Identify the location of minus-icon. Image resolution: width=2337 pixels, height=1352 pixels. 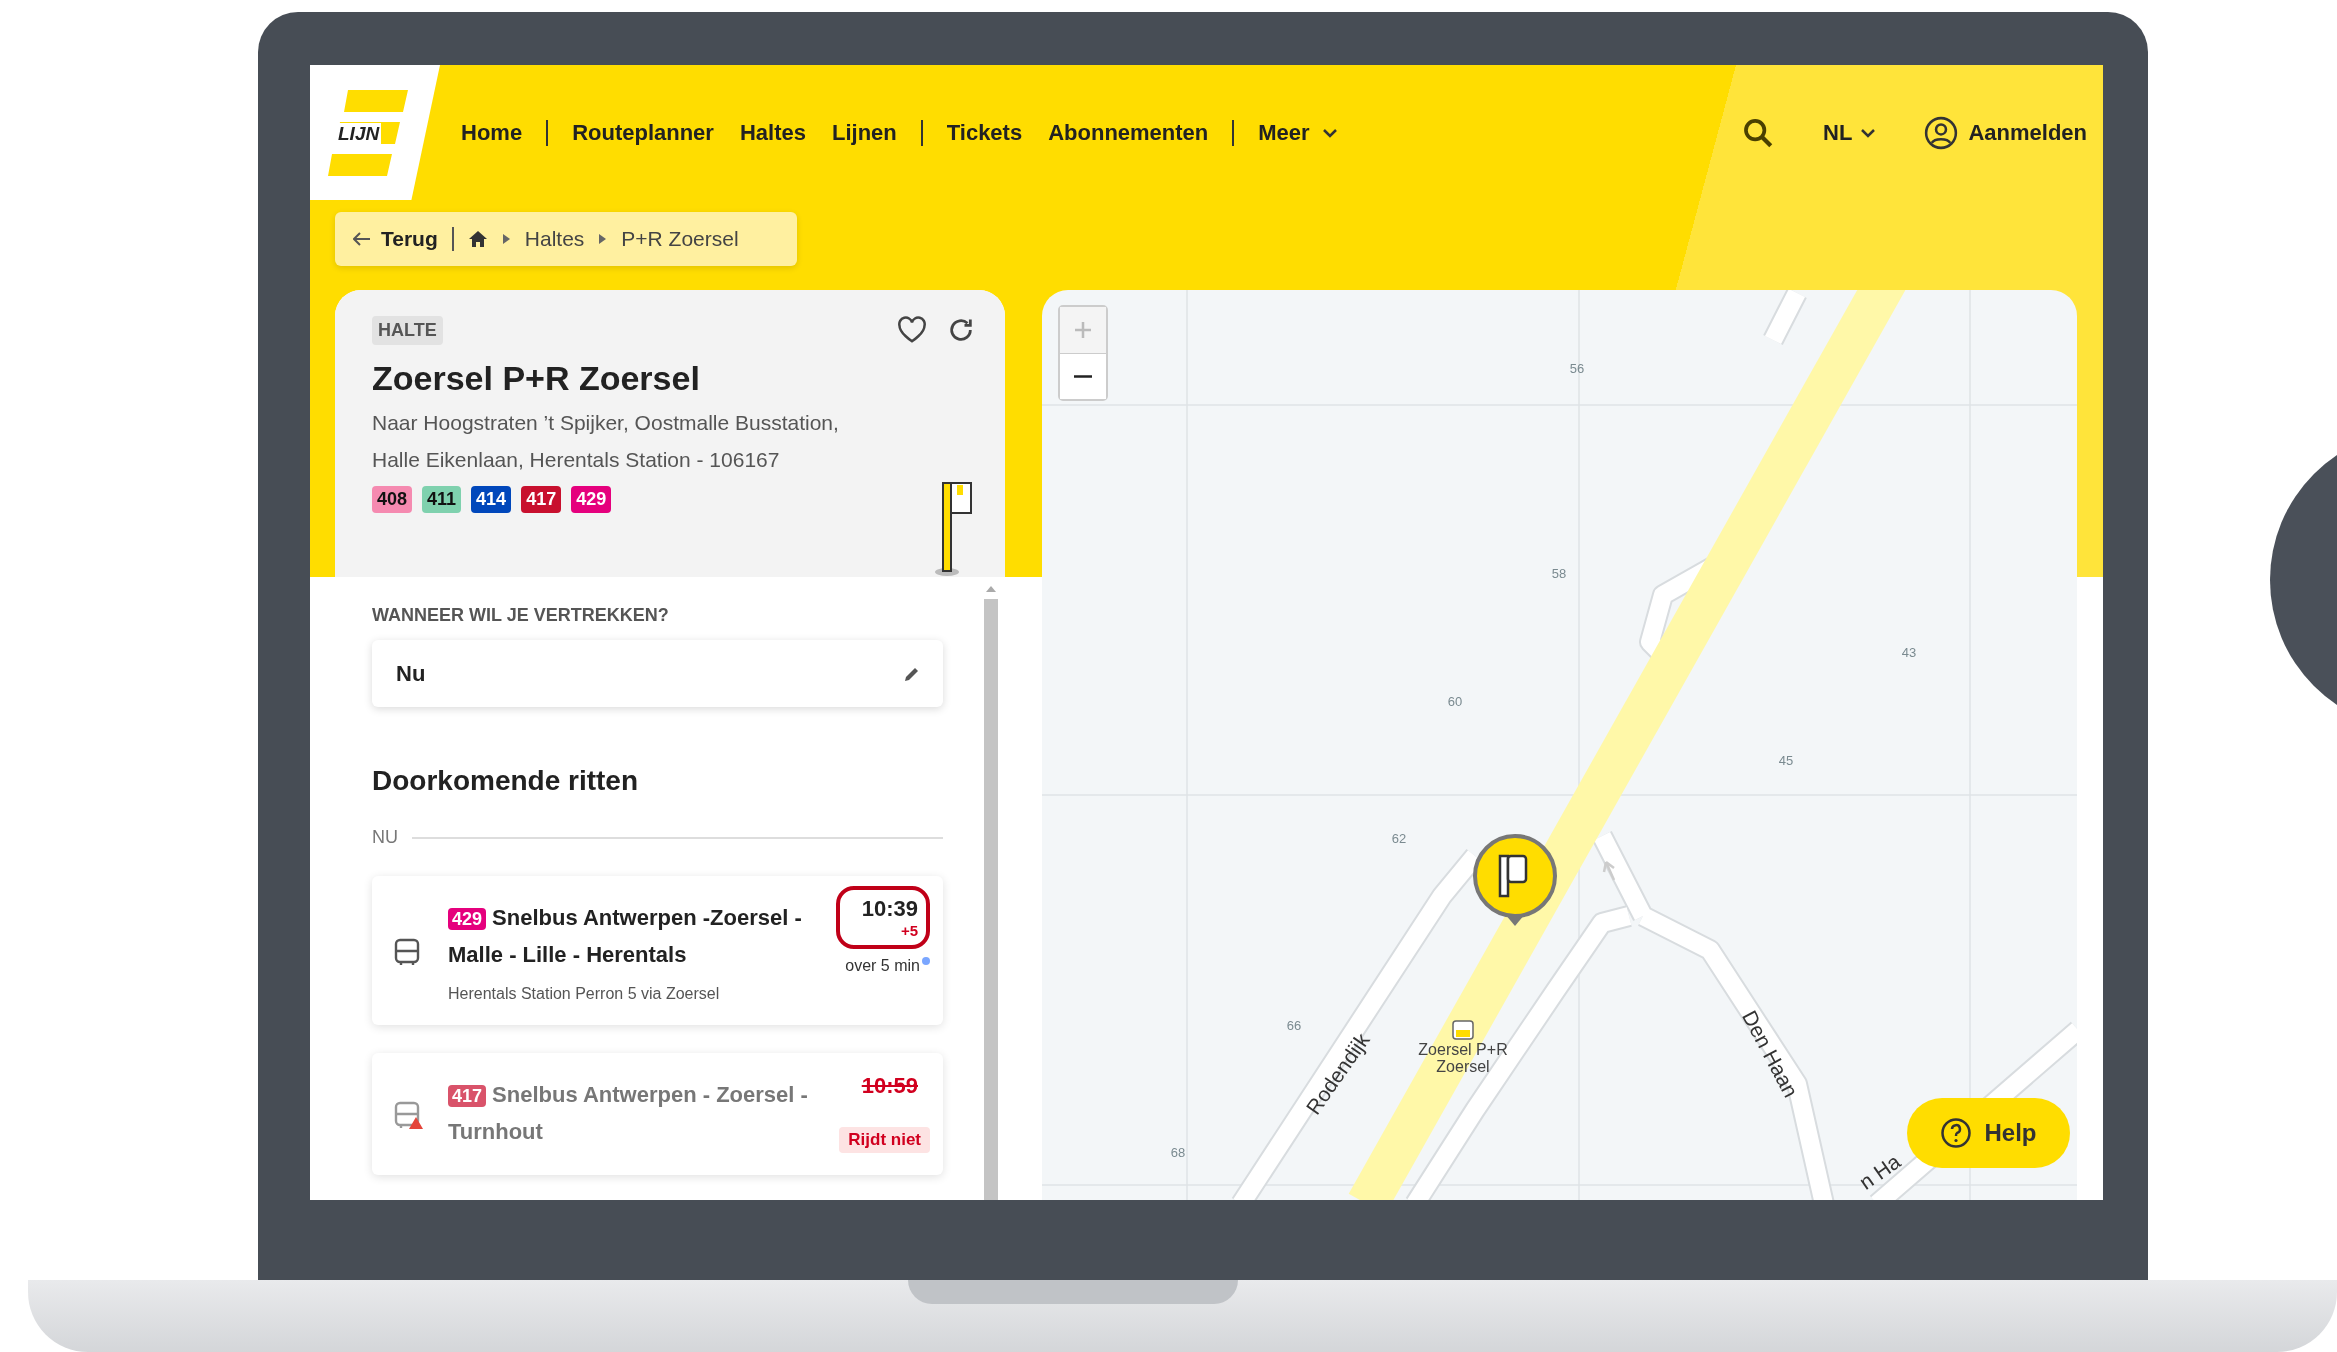
(1083, 376).